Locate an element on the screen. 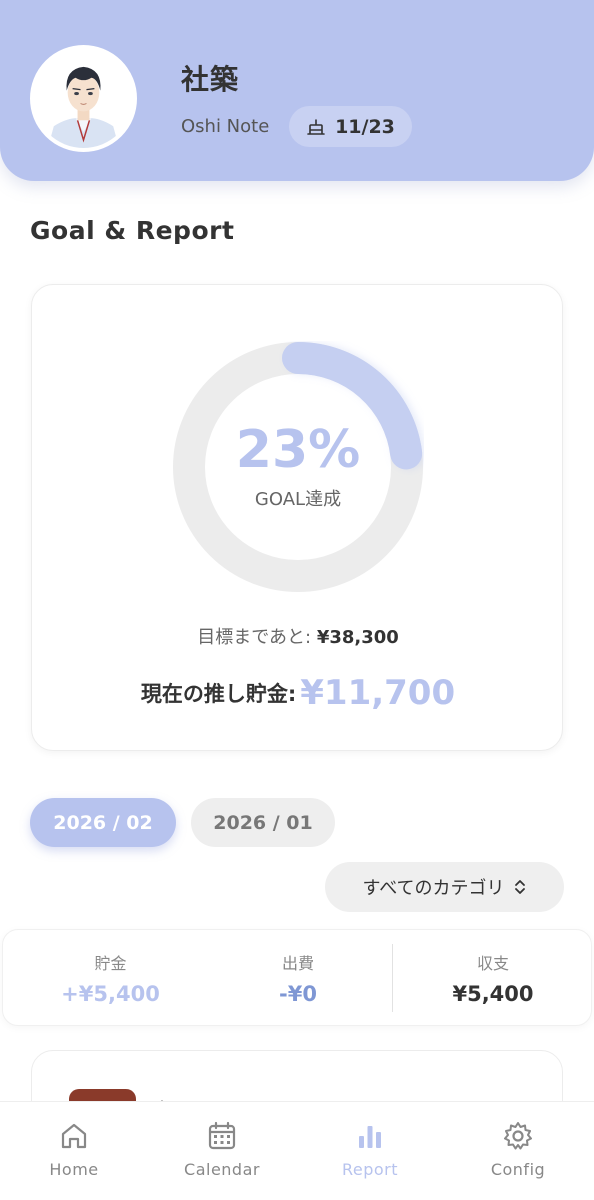  balance-summary: 収支 ¥5,400 is located at coordinates (493, 978).